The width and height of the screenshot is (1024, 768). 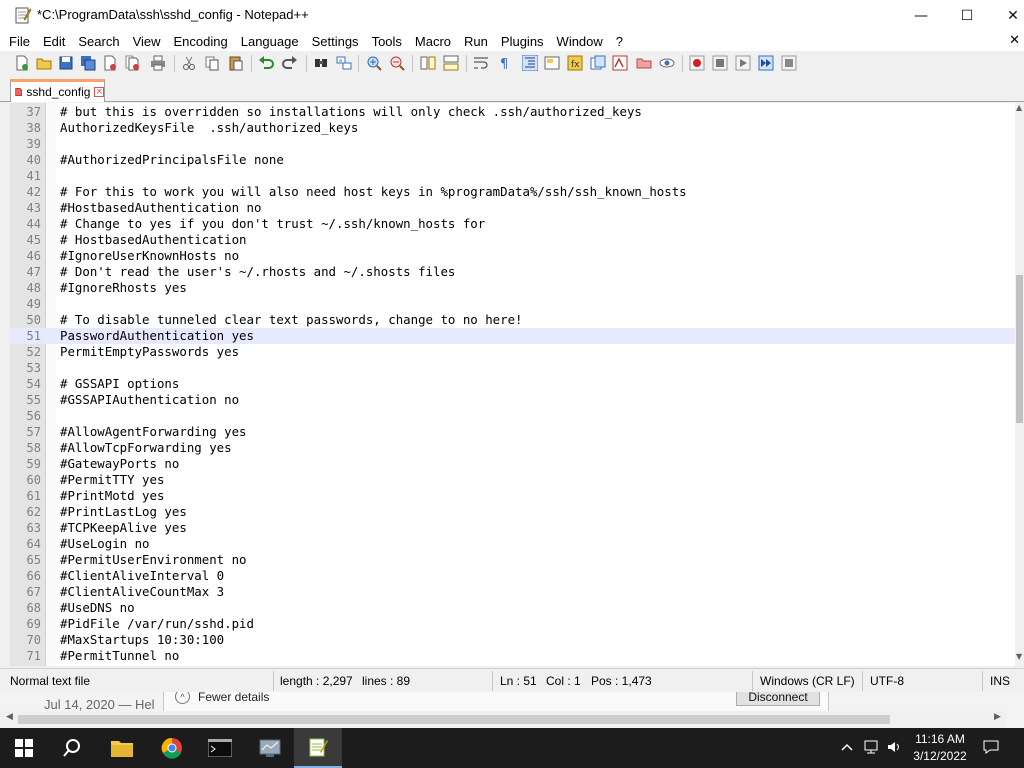 I want to click on tab-sshd-config: sshd_config ×, so click(x=57, y=90).